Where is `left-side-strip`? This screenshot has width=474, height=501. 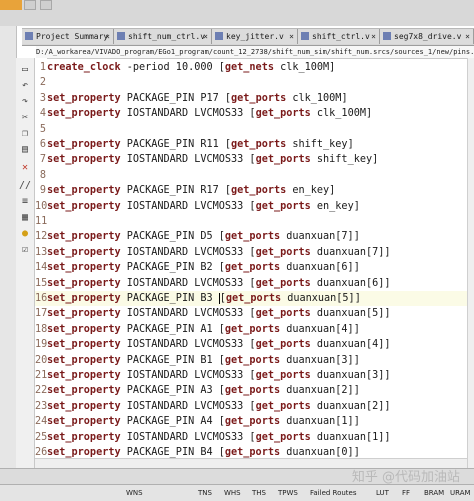 left-side-strip is located at coordinates (8, 247).